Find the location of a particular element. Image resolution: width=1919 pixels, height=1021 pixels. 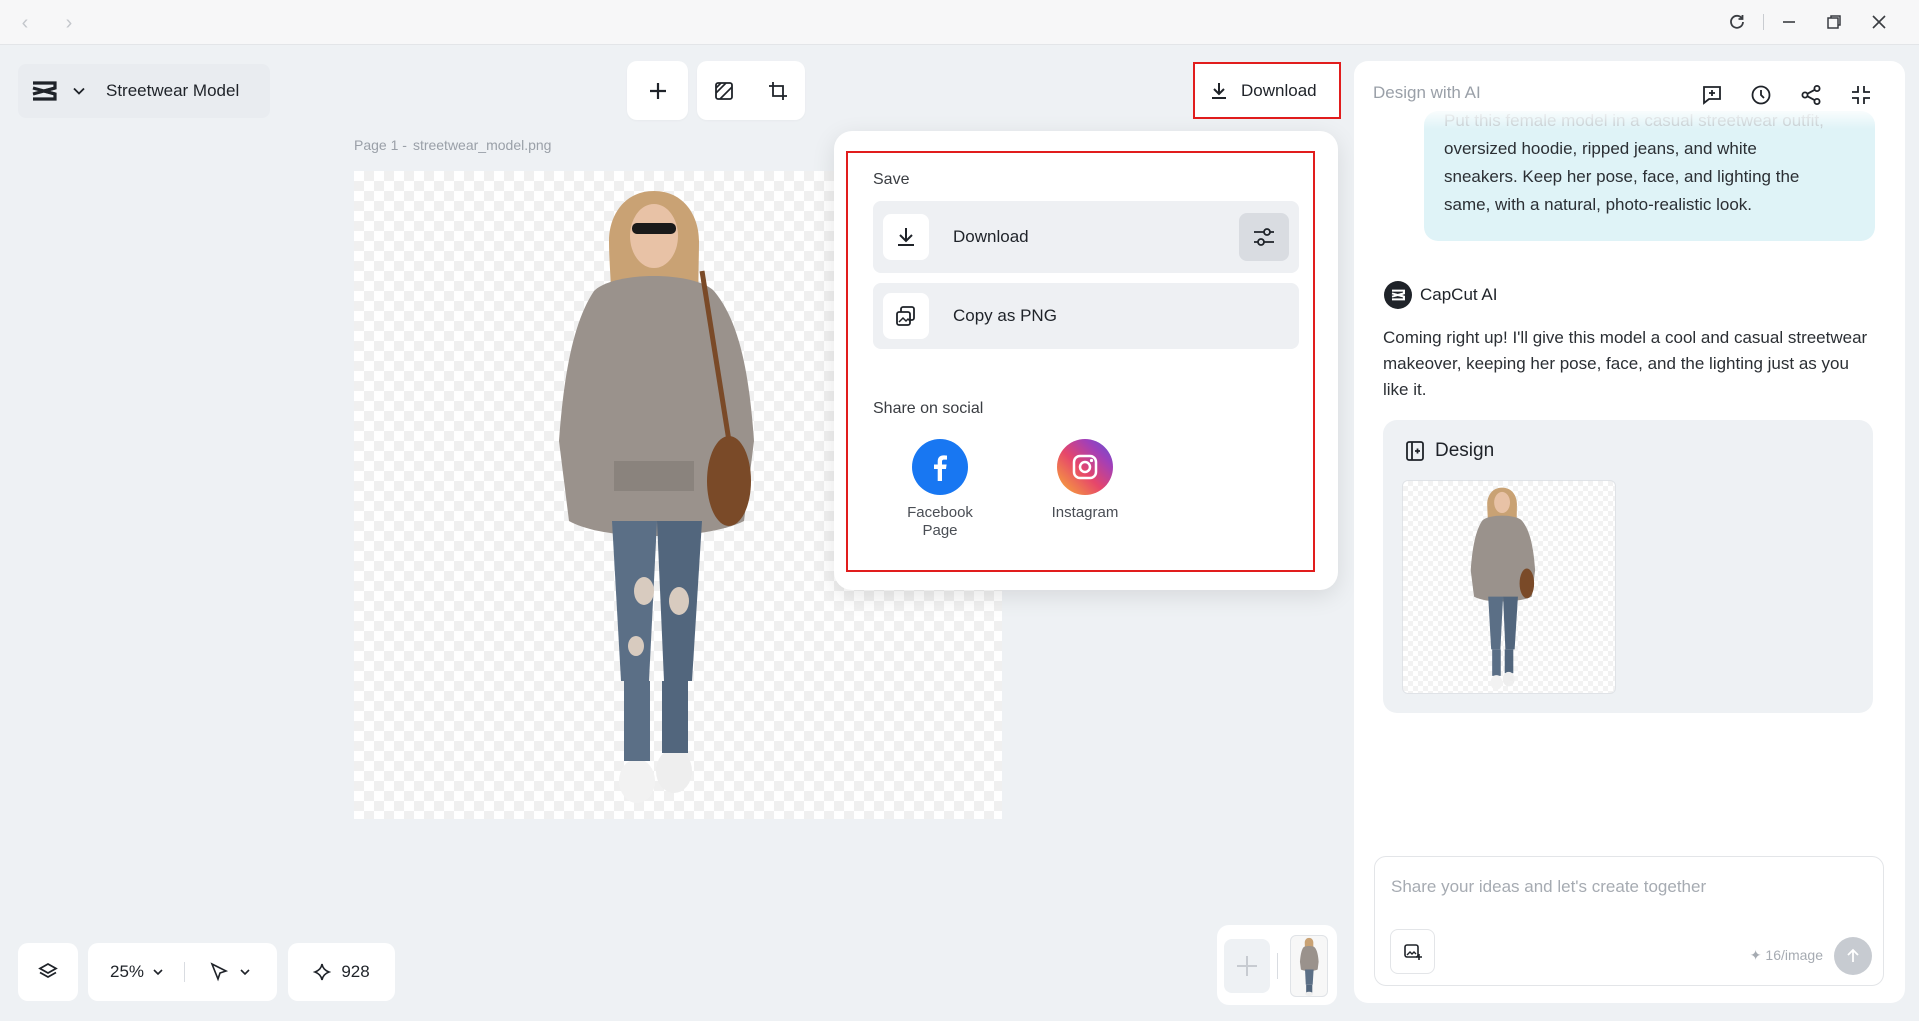

sliders-icon is located at coordinates (1264, 237).